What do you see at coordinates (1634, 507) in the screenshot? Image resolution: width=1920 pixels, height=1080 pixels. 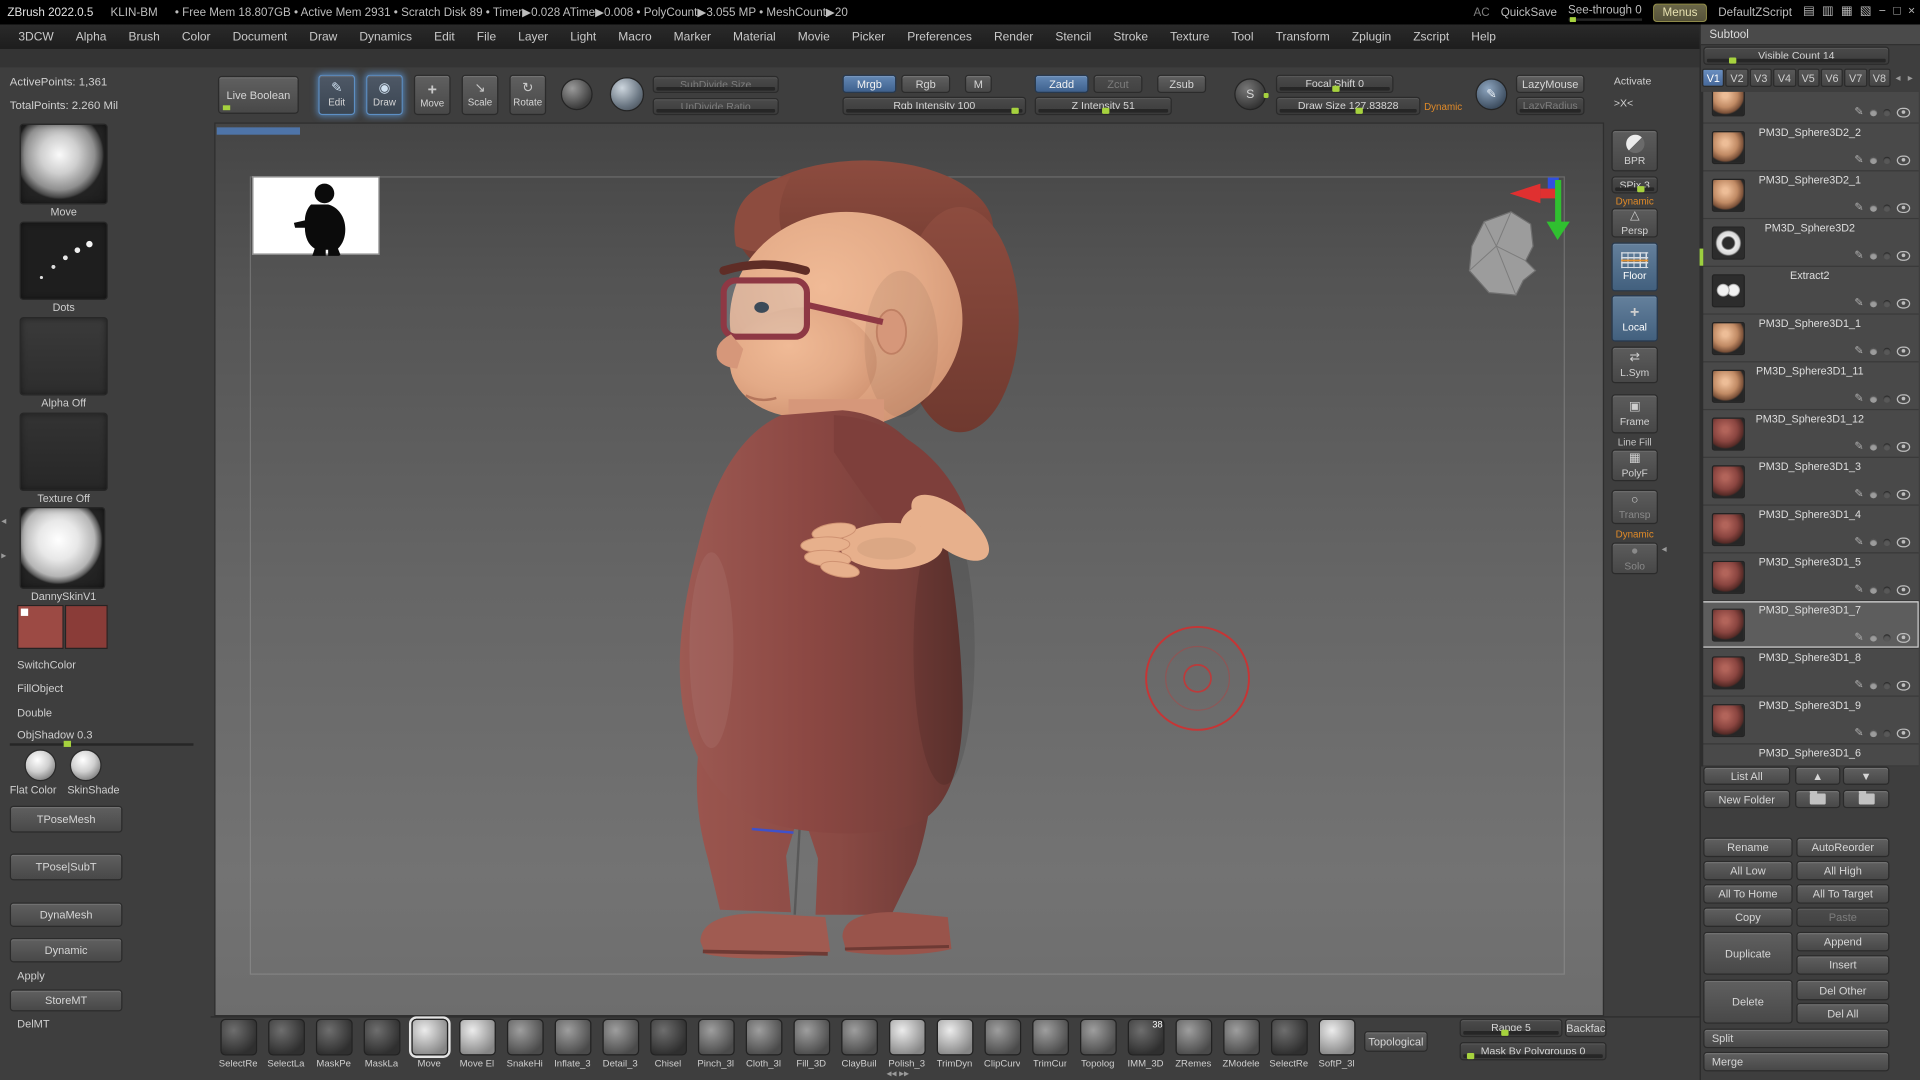 I see `transp-button: ○ Transp` at bounding box center [1634, 507].